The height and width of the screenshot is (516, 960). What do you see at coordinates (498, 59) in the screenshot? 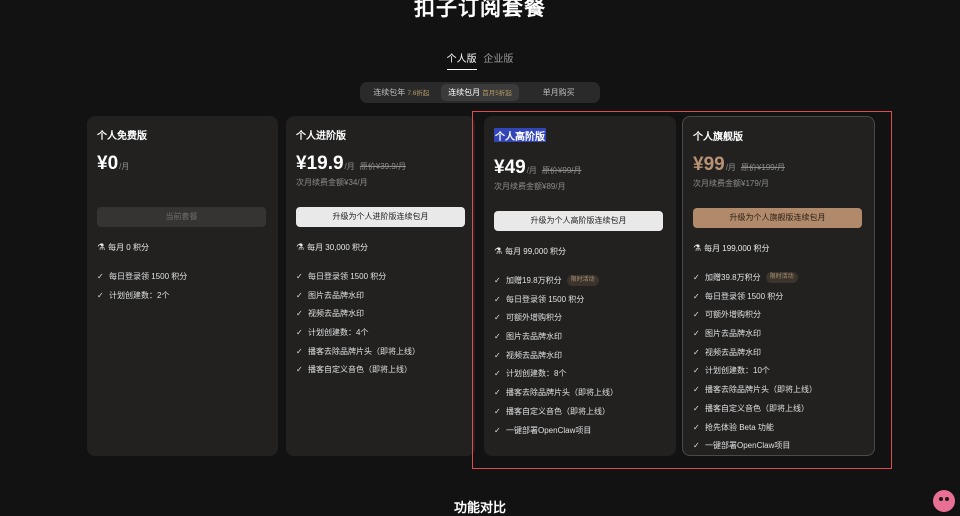
I see `tab-enterprise: 企业版` at bounding box center [498, 59].